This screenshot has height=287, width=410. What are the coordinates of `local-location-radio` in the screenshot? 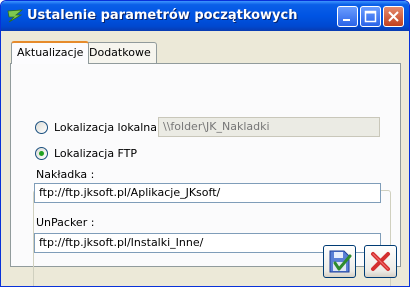 It's located at (41, 127).